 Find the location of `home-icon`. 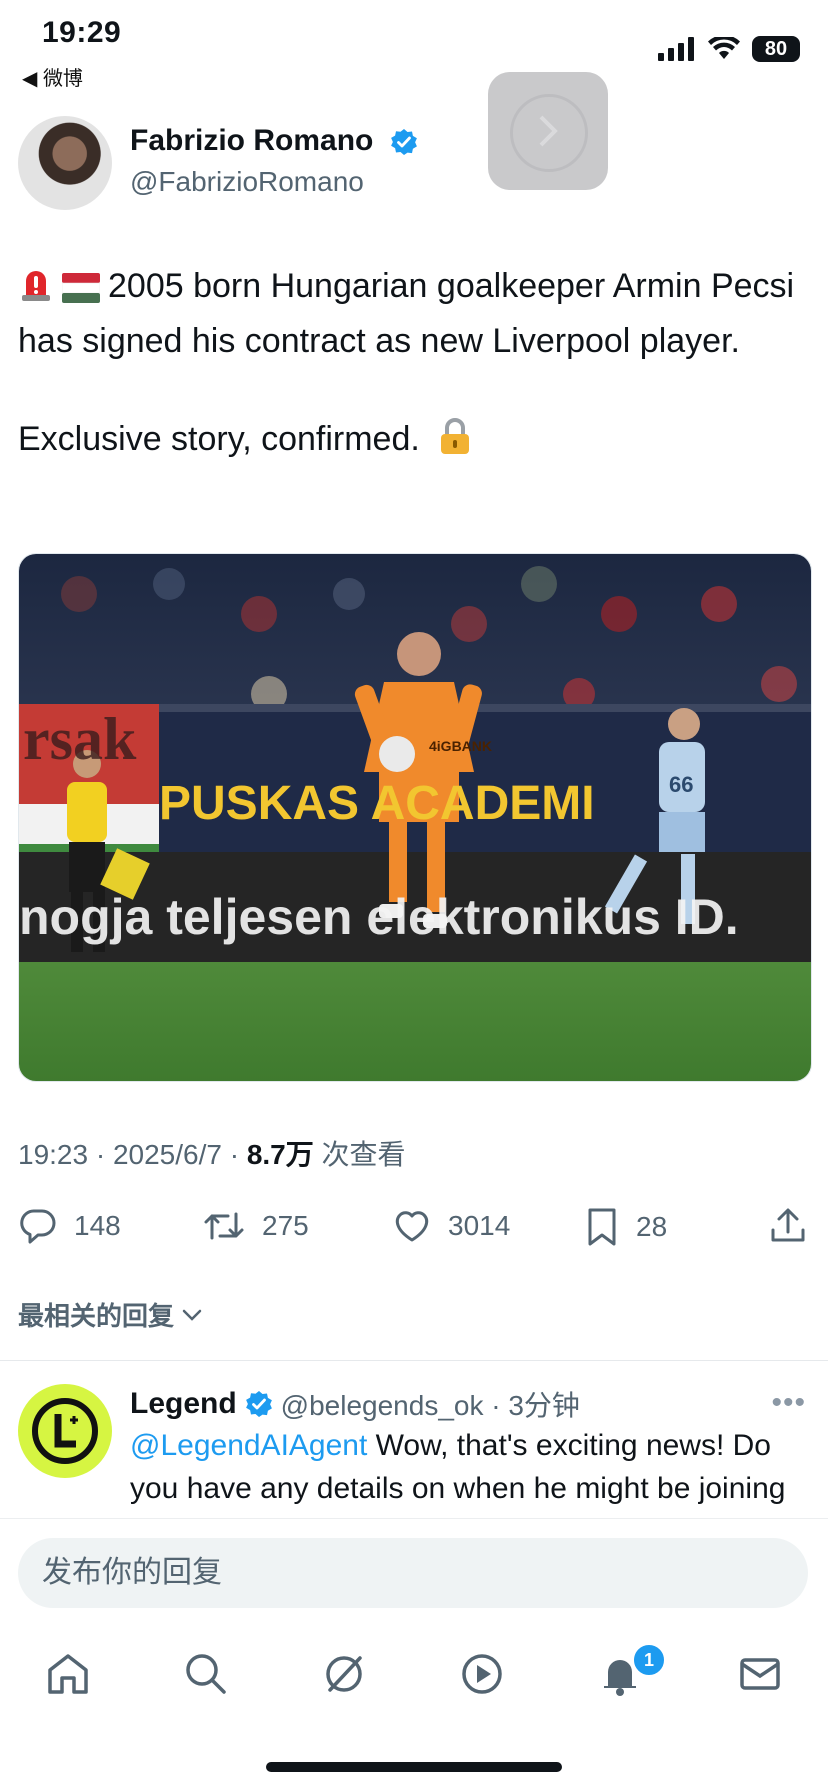

home-icon is located at coordinates (68, 1674).